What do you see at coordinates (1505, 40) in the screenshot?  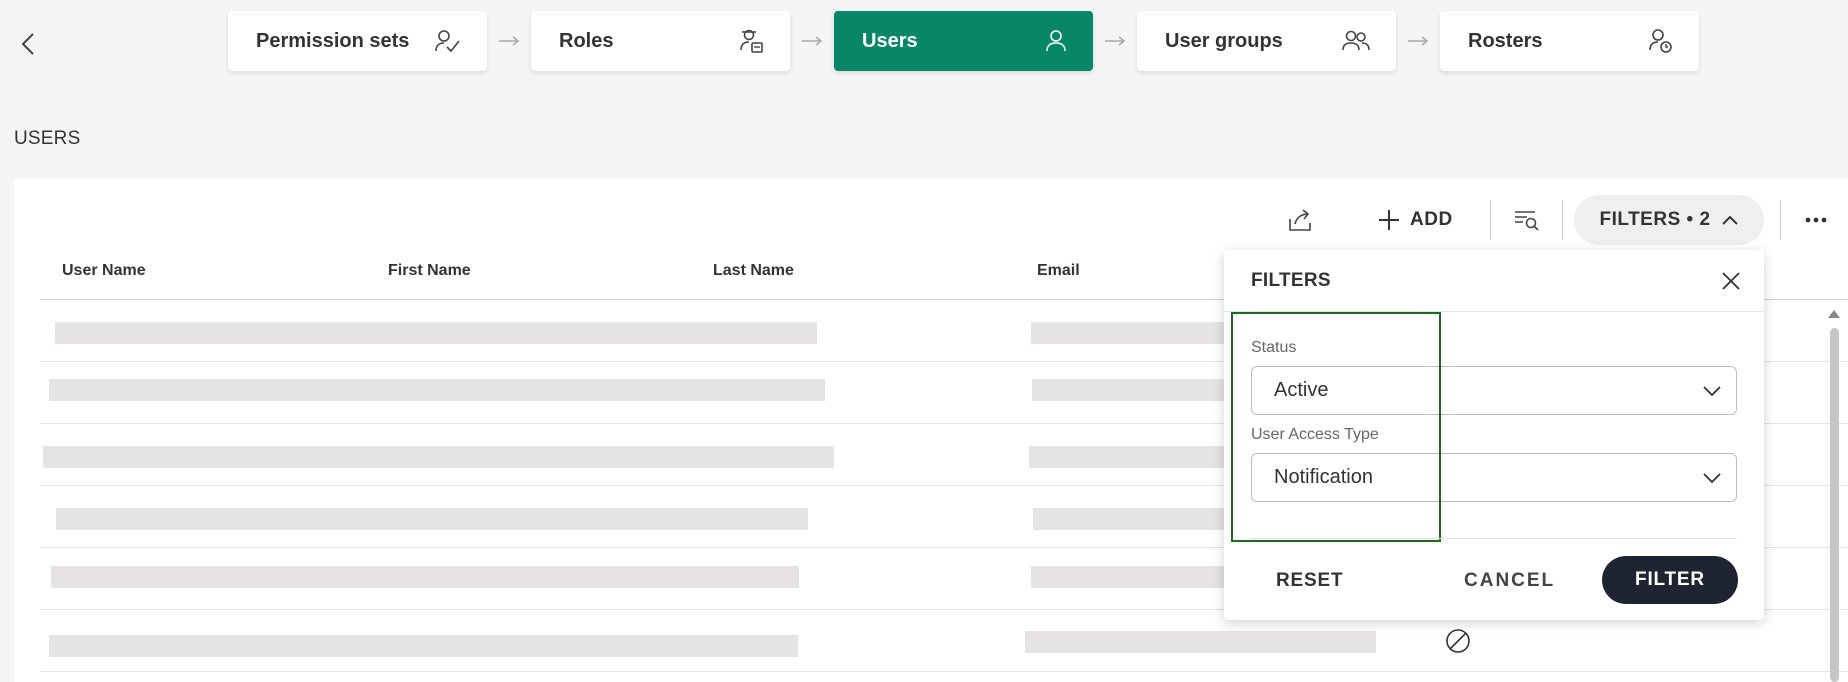 I see `step-label: Rosters` at bounding box center [1505, 40].